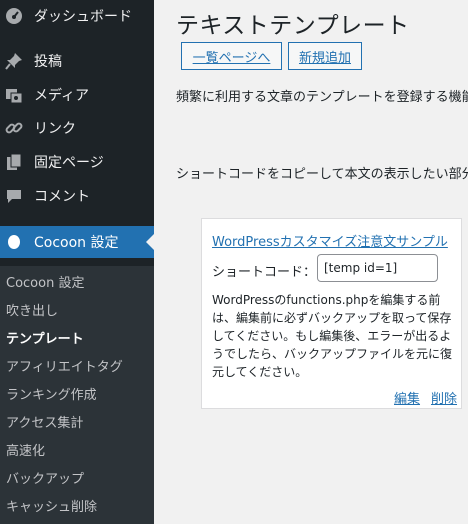  Describe the element at coordinates (25, 449) in the screenshot. I see `submenu-item-speedup: 高速化` at that location.